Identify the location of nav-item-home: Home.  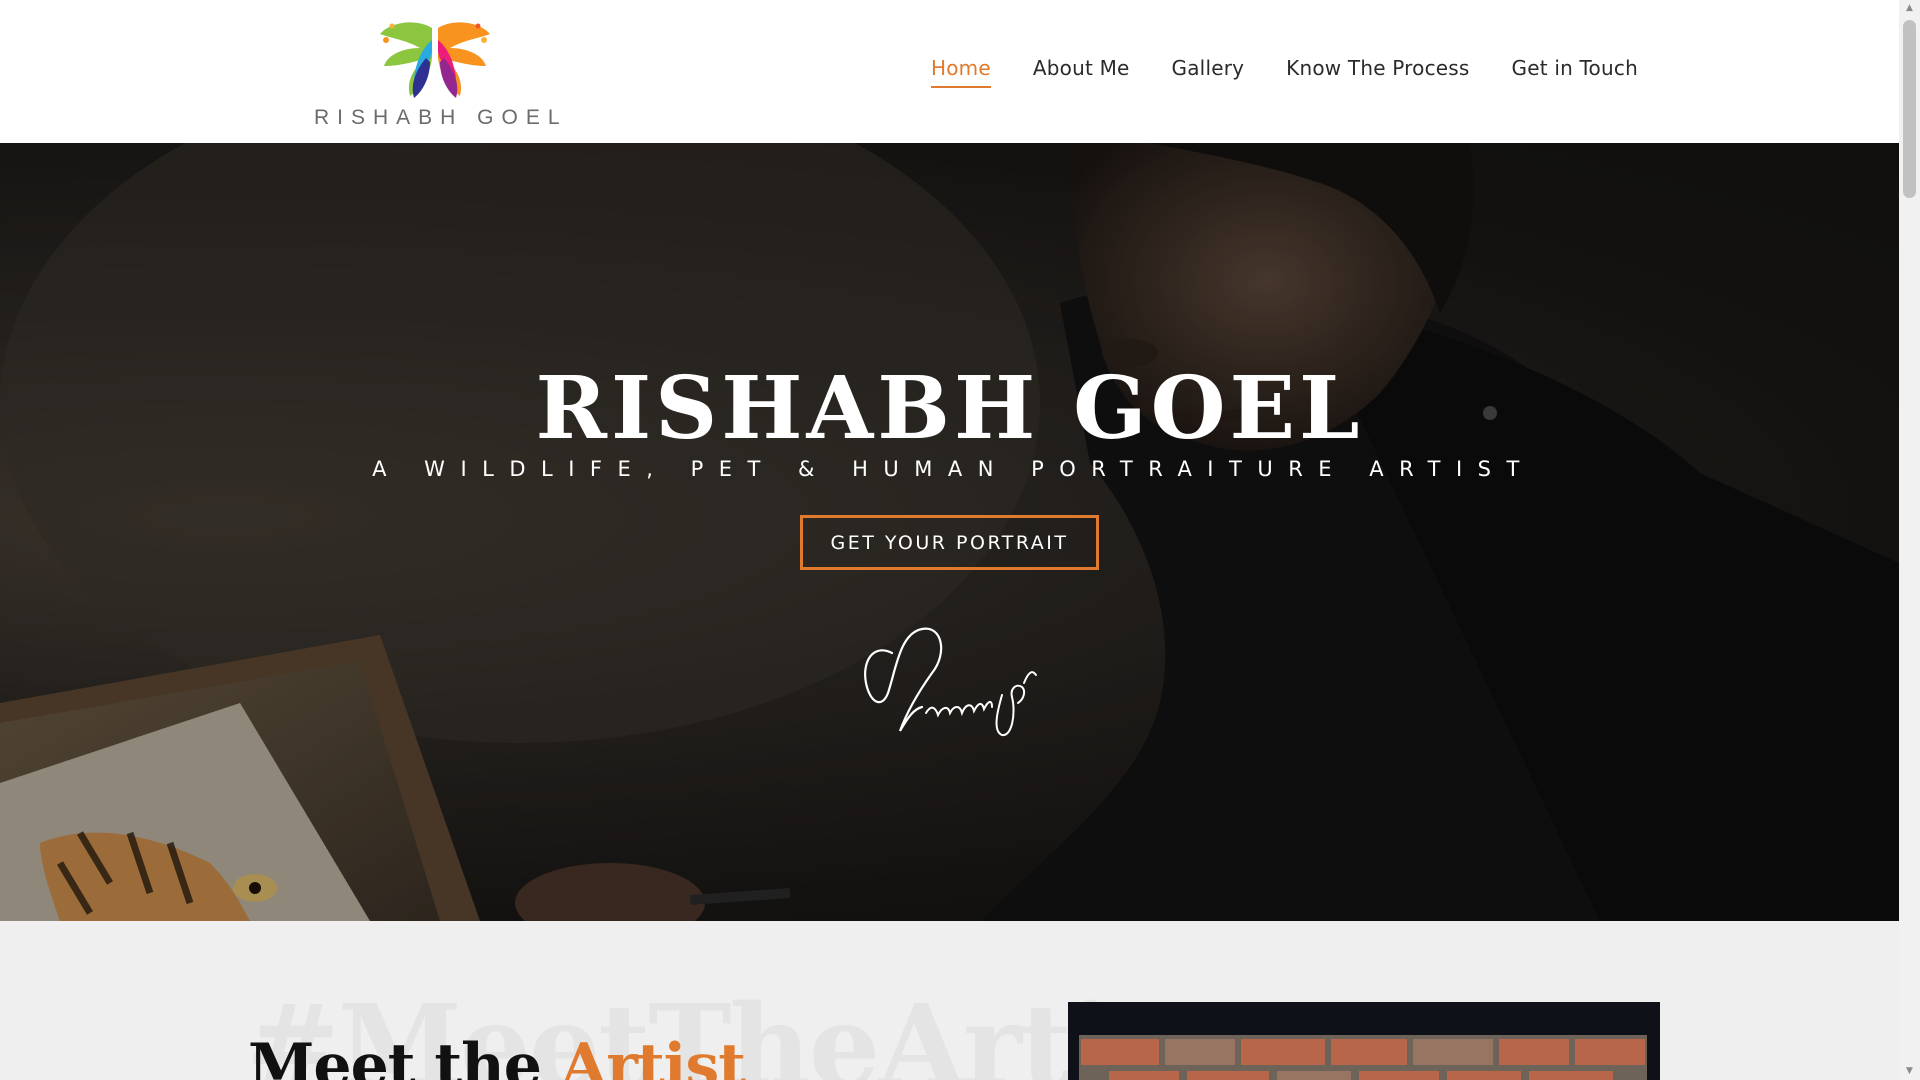
(961, 72).